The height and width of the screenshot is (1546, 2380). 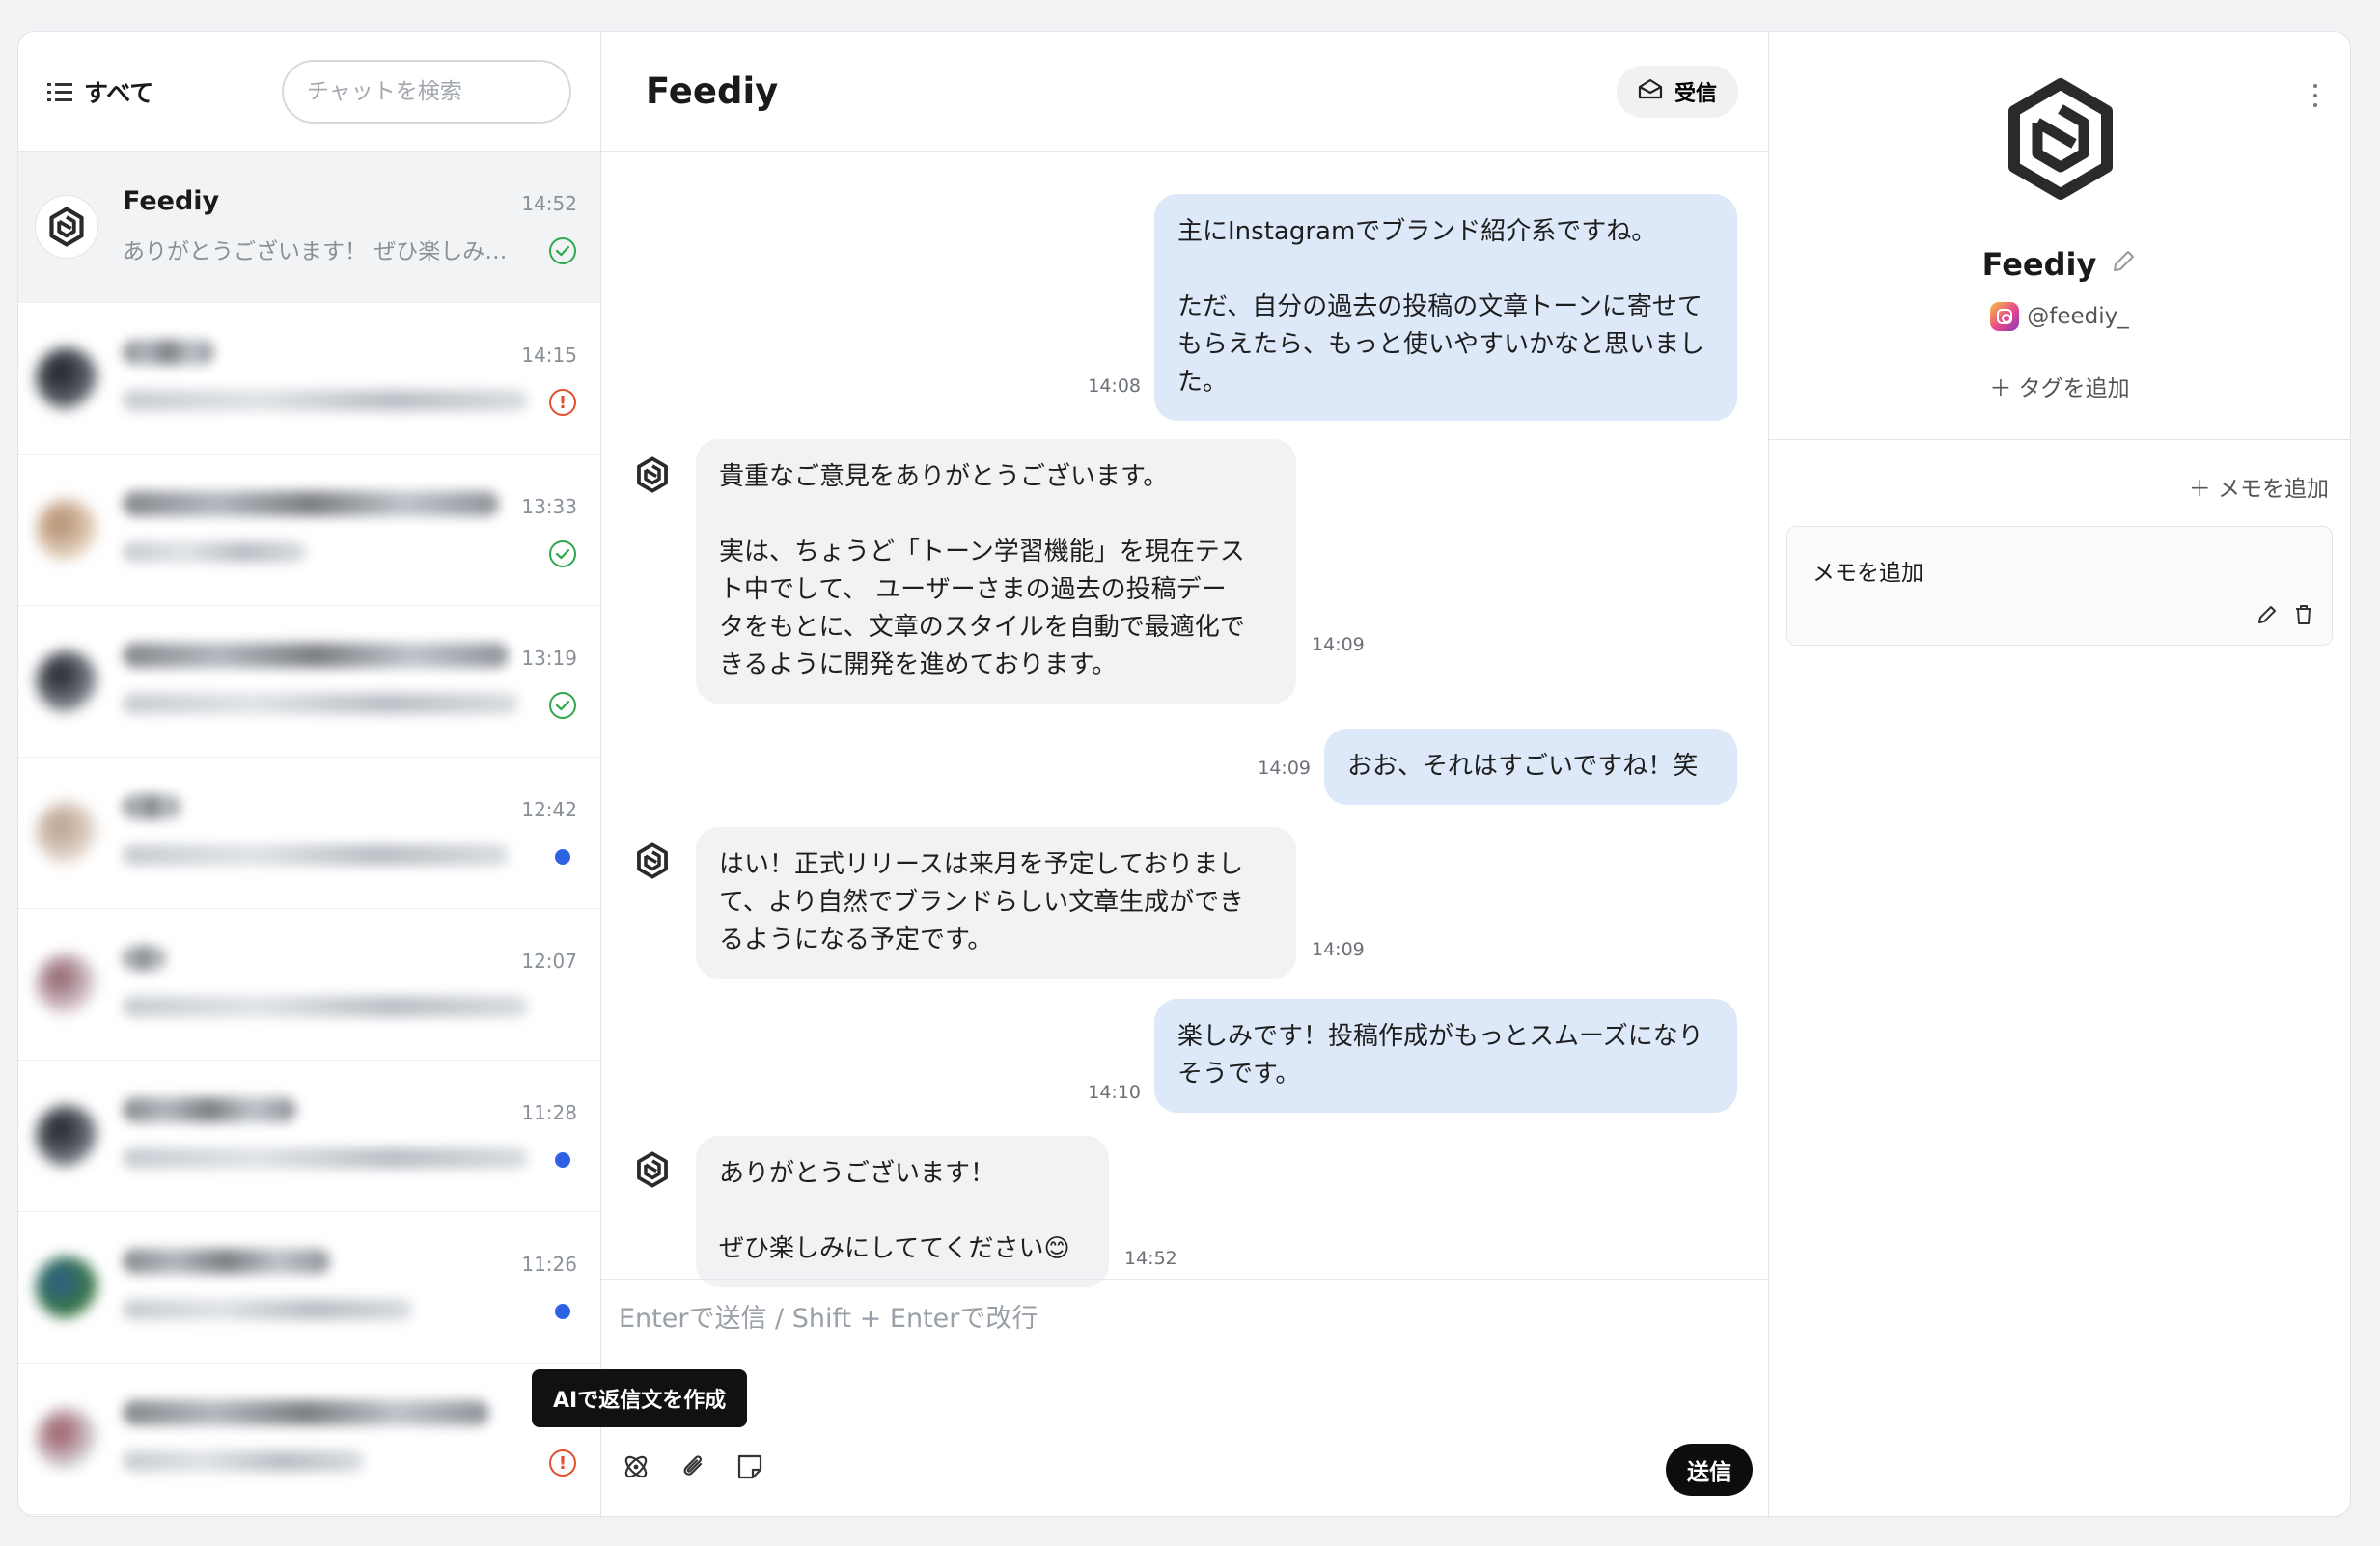 What do you see at coordinates (750, 1467) in the screenshot?
I see `note-icon` at bounding box center [750, 1467].